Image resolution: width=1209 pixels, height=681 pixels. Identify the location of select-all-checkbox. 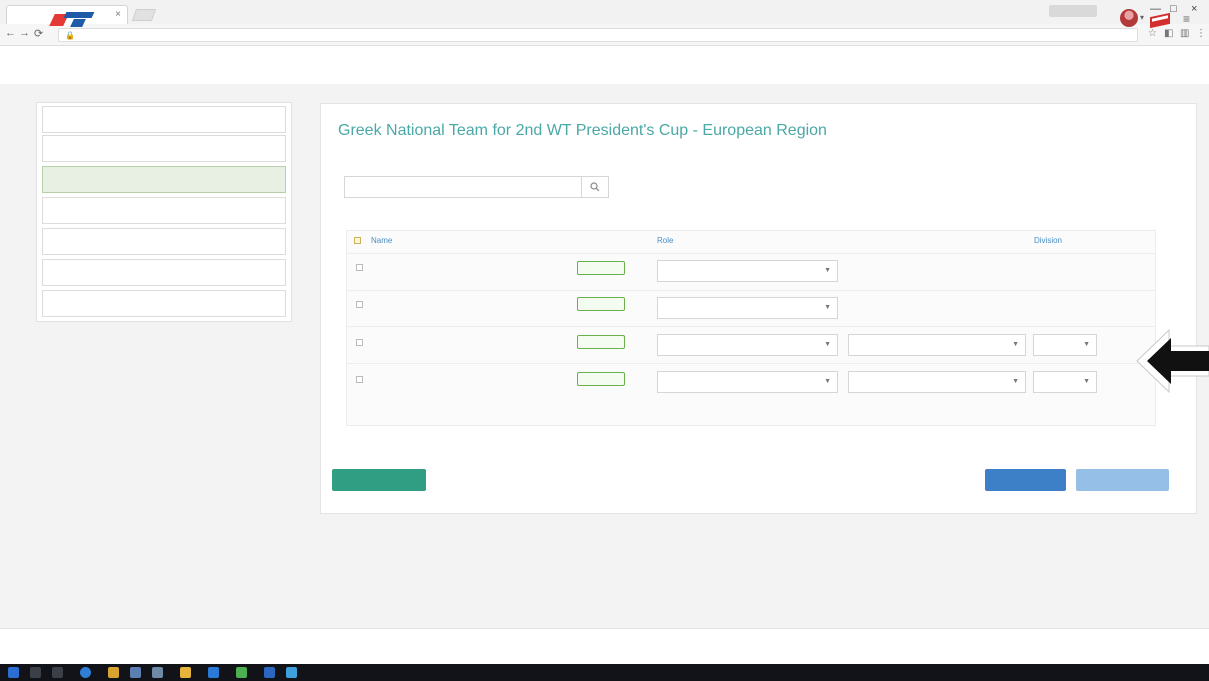
(357, 240).